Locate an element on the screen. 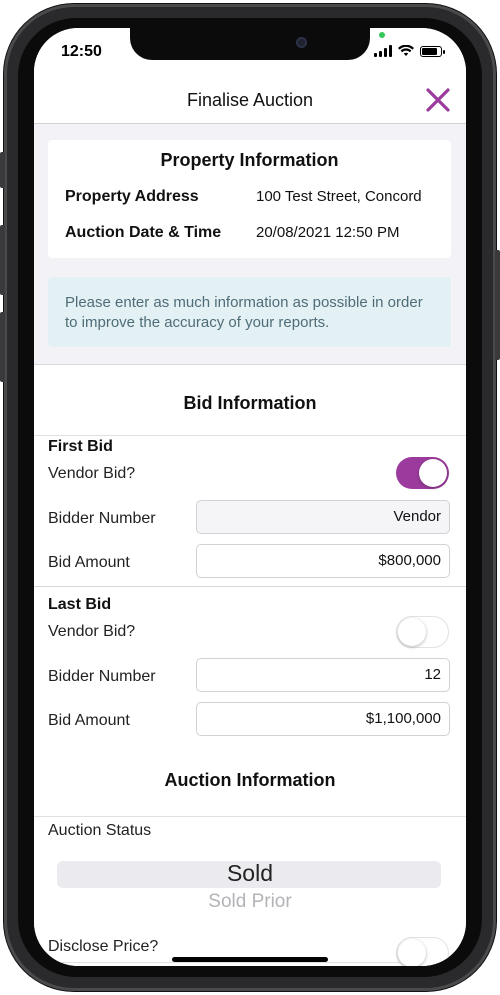  power-button is located at coordinates (497, 305).